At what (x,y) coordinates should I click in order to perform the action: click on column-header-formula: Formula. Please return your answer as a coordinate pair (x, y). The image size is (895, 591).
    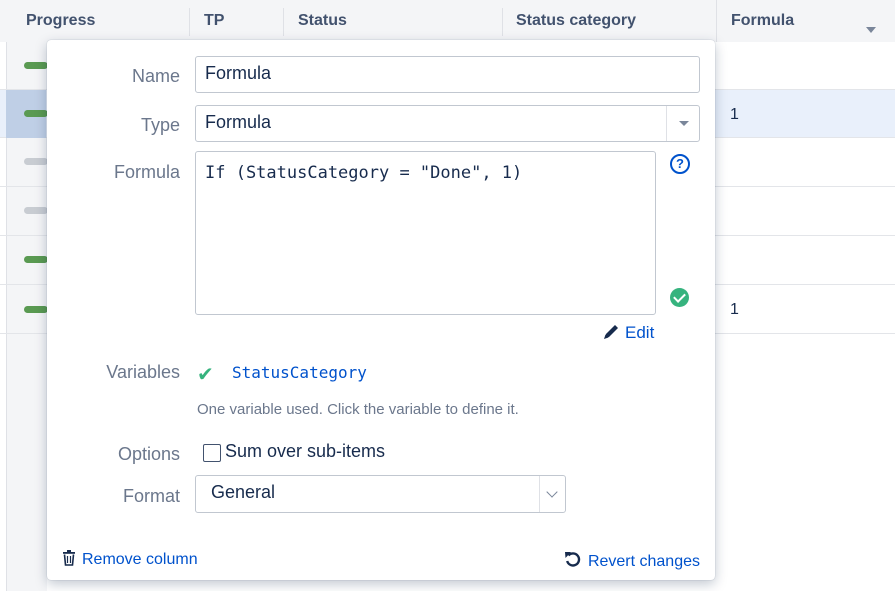
    Looking at the image, I should click on (762, 17).